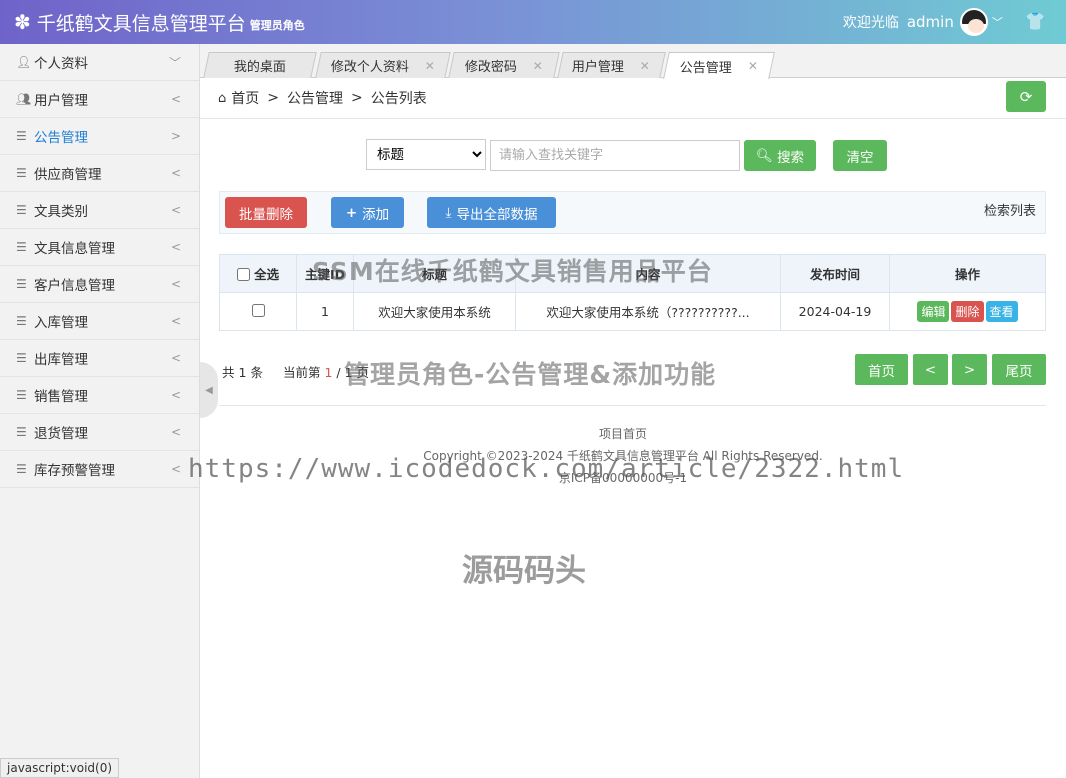 The width and height of the screenshot is (1066, 778). I want to click on chevron-down-icon: ﹀, so click(997, 22).